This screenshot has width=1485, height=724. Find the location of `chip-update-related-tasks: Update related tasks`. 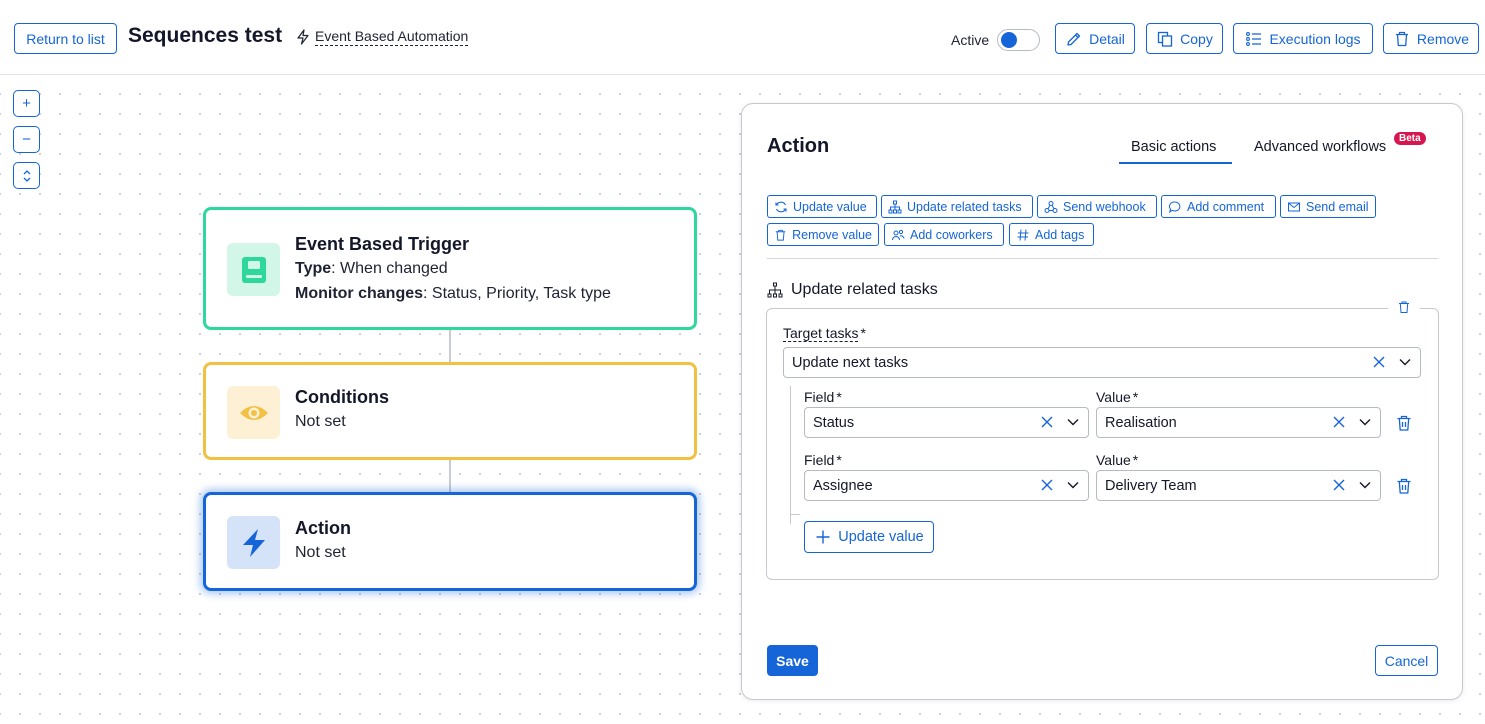

chip-update-related-tasks: Update related tasks is located at coordinates (957, 206).